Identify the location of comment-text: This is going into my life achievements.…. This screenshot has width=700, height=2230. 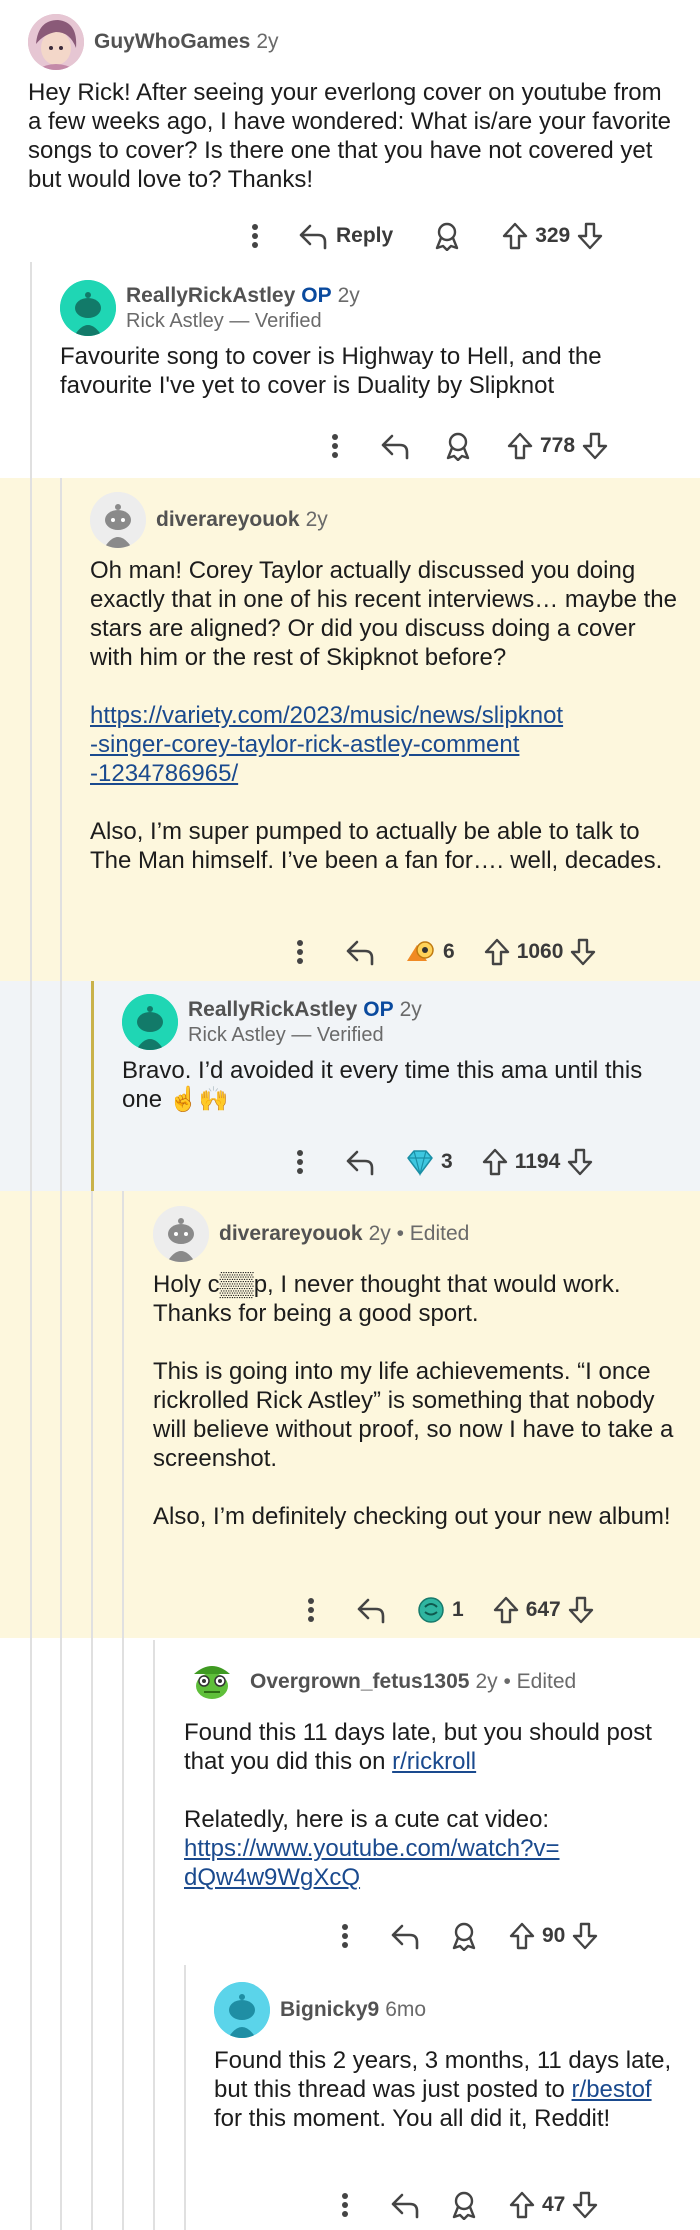
(413, 1415).